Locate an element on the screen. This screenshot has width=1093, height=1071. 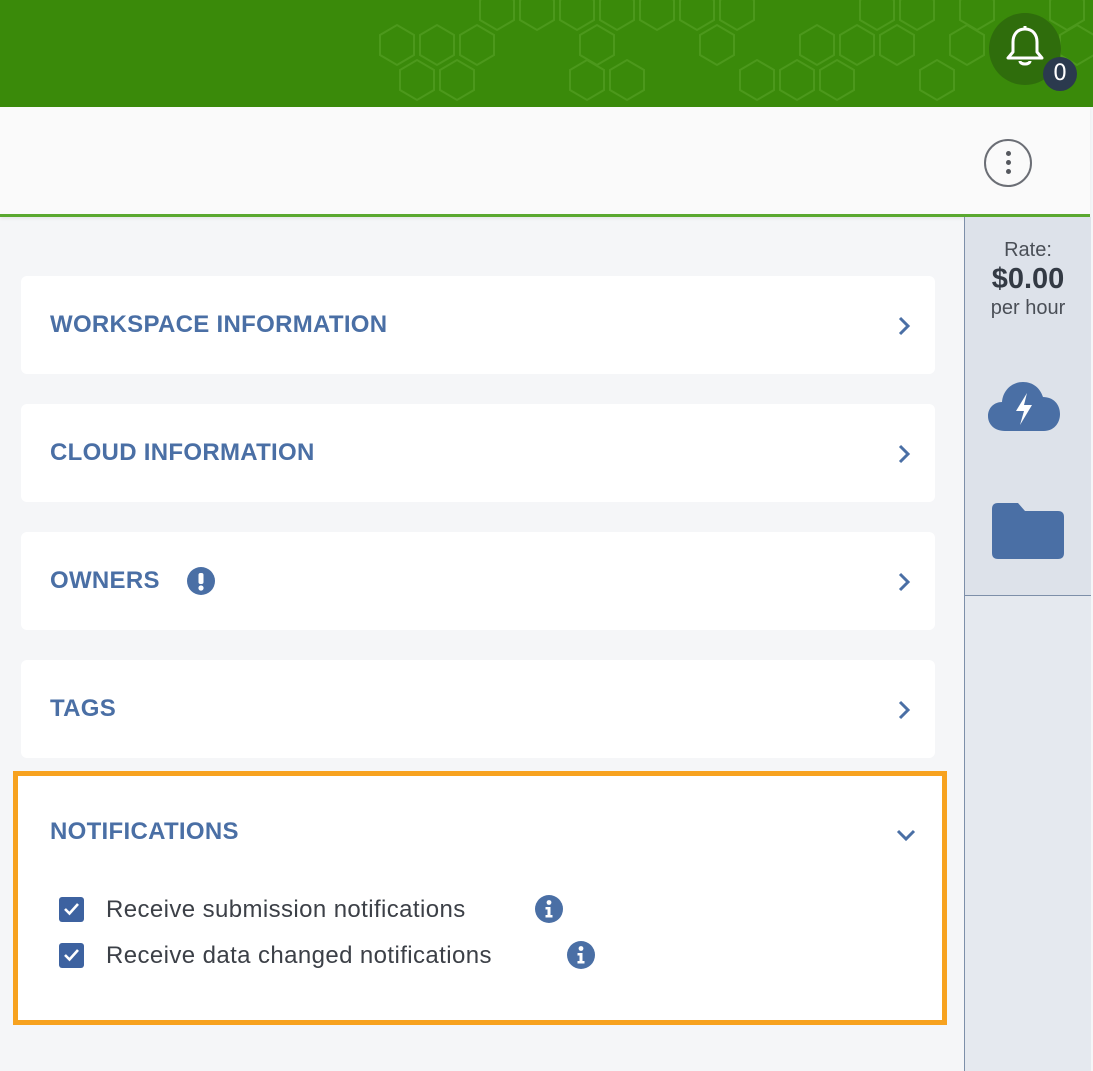
notifications-section-header: NOTIFICATIONS is located at coordinates (144, 832).